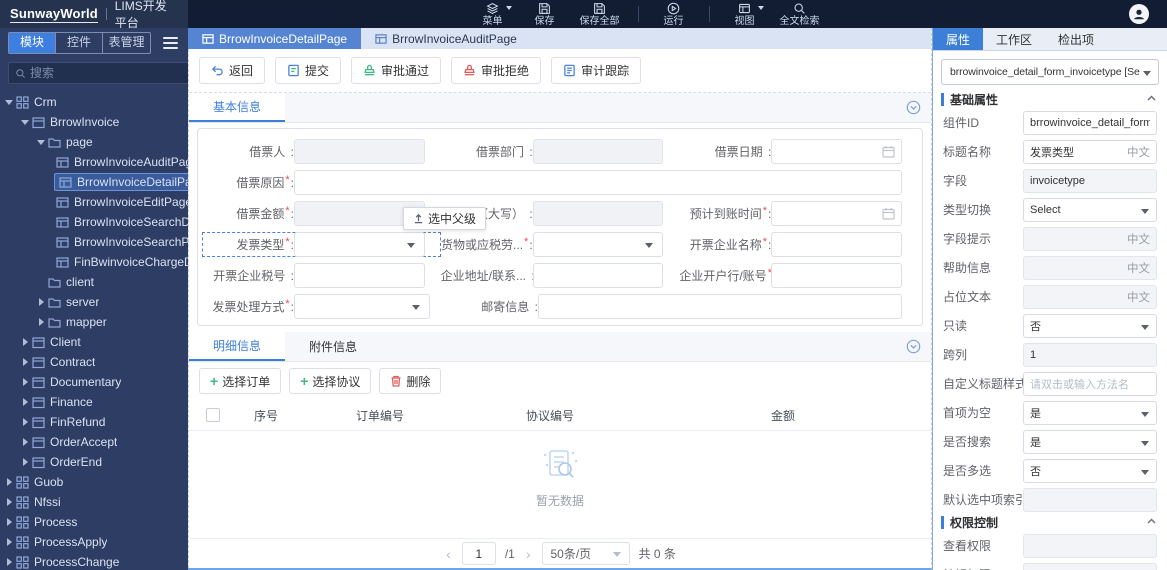 The width and height of the screenshot is (1167, 570). I want to click on collapse-section-icon, so click(913, 346).